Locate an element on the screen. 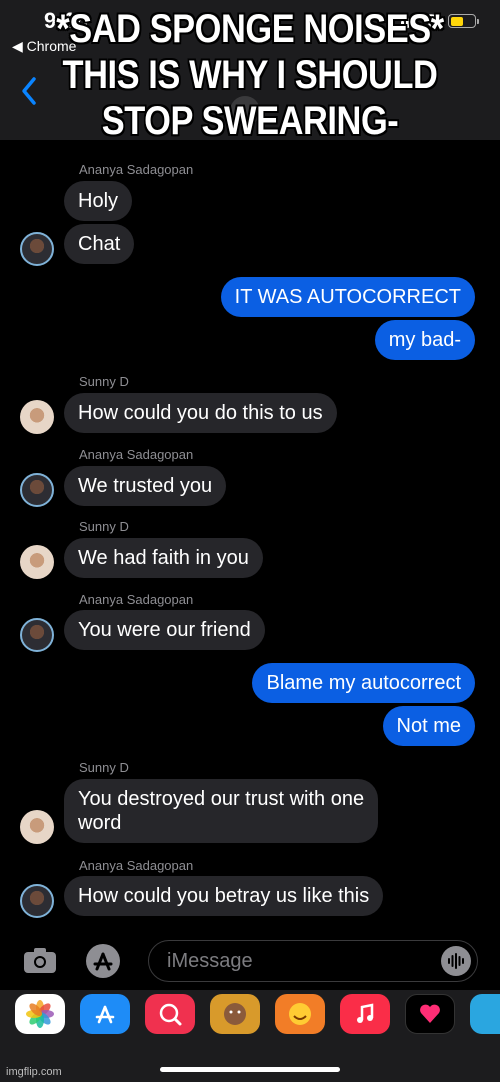 Image resolution: width=500 pixels, height=1082 pixels. incoming-message: Chat is located at coordinates (99, 244).